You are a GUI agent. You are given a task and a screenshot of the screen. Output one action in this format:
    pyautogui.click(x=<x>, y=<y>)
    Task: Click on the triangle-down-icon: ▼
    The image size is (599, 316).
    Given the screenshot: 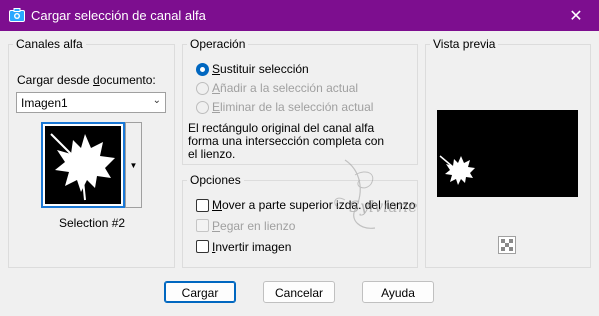 What is the action you would take?
    pyautogui.click(x=133, y=165)
    